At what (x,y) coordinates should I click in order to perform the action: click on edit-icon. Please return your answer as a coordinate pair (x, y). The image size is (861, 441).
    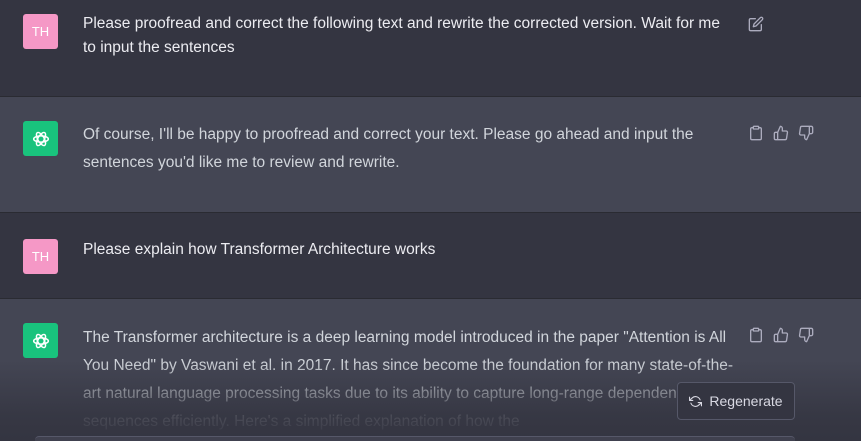
    Looking at the image, I should click on (756, 24).